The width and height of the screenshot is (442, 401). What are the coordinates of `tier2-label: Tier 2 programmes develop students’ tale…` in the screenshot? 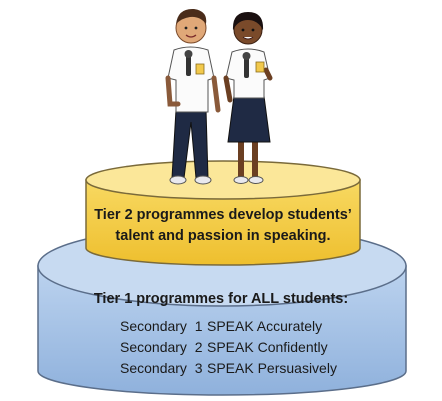 It's located at (223, 226).